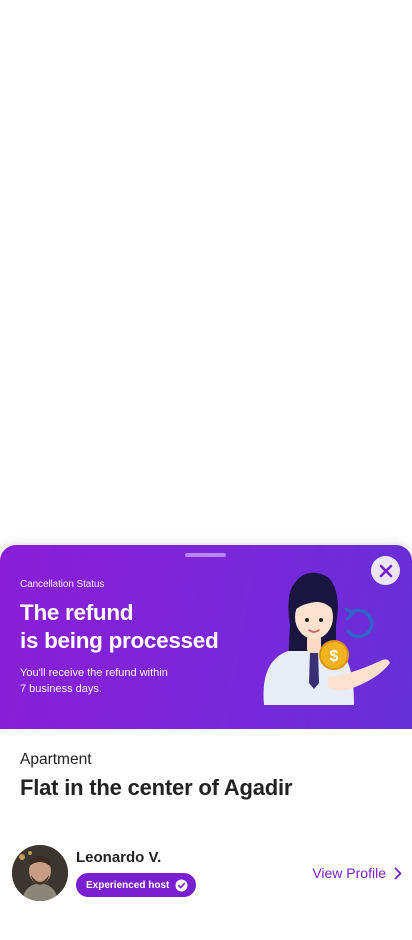 The image size is (412, 940). I want to click on host-name: Leonardo V., so click(119, 857).